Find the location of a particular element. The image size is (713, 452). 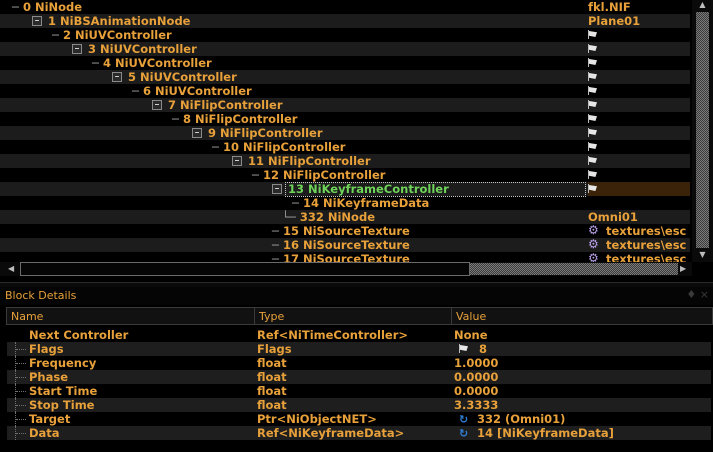

tree-node-text: 7 NiFlipController is located at coordinates (225, 105).